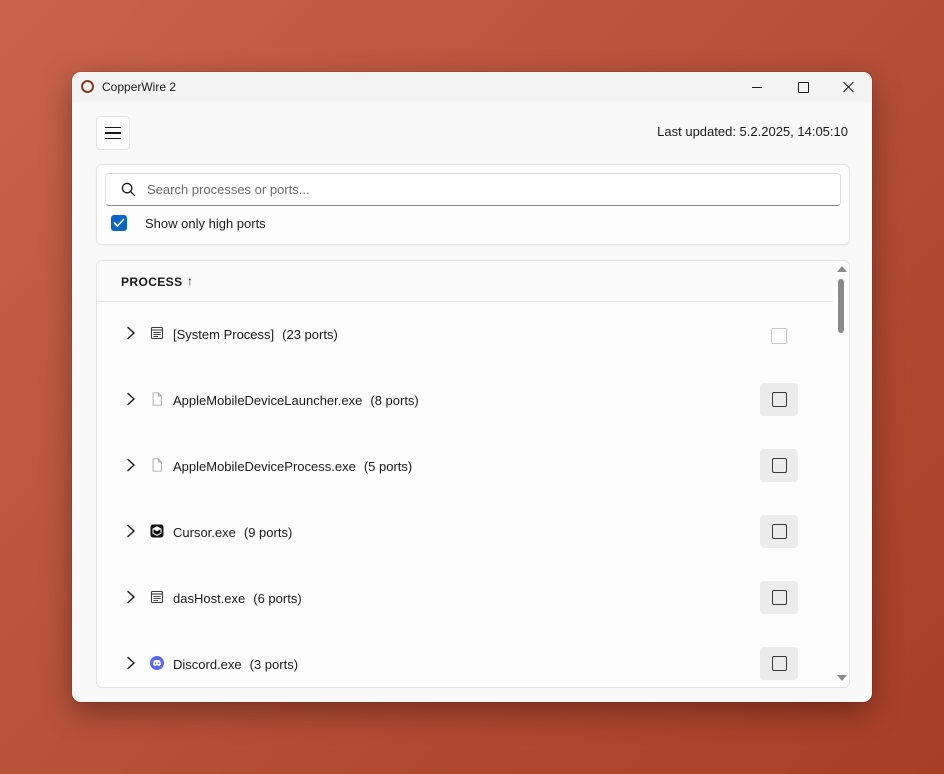 Image resolution: width=944 pixels, height=774 pixels. Describe the element at coordinates (87, 86) in the screenshot. I see `copperwire-logo-icon` at that location.